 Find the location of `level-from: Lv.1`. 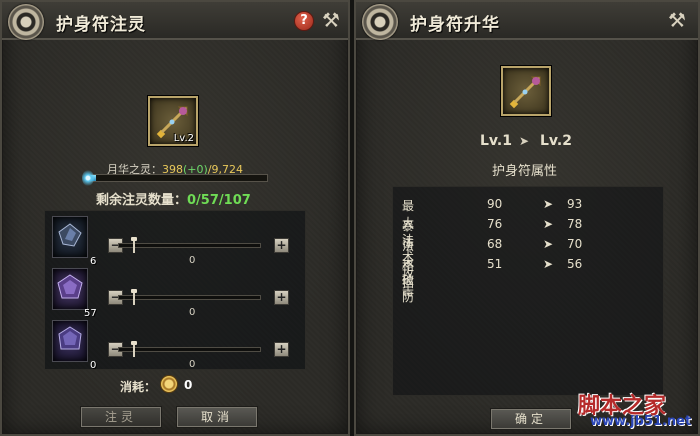

level-from: Lv.1 is located at coordinates (496, 141).